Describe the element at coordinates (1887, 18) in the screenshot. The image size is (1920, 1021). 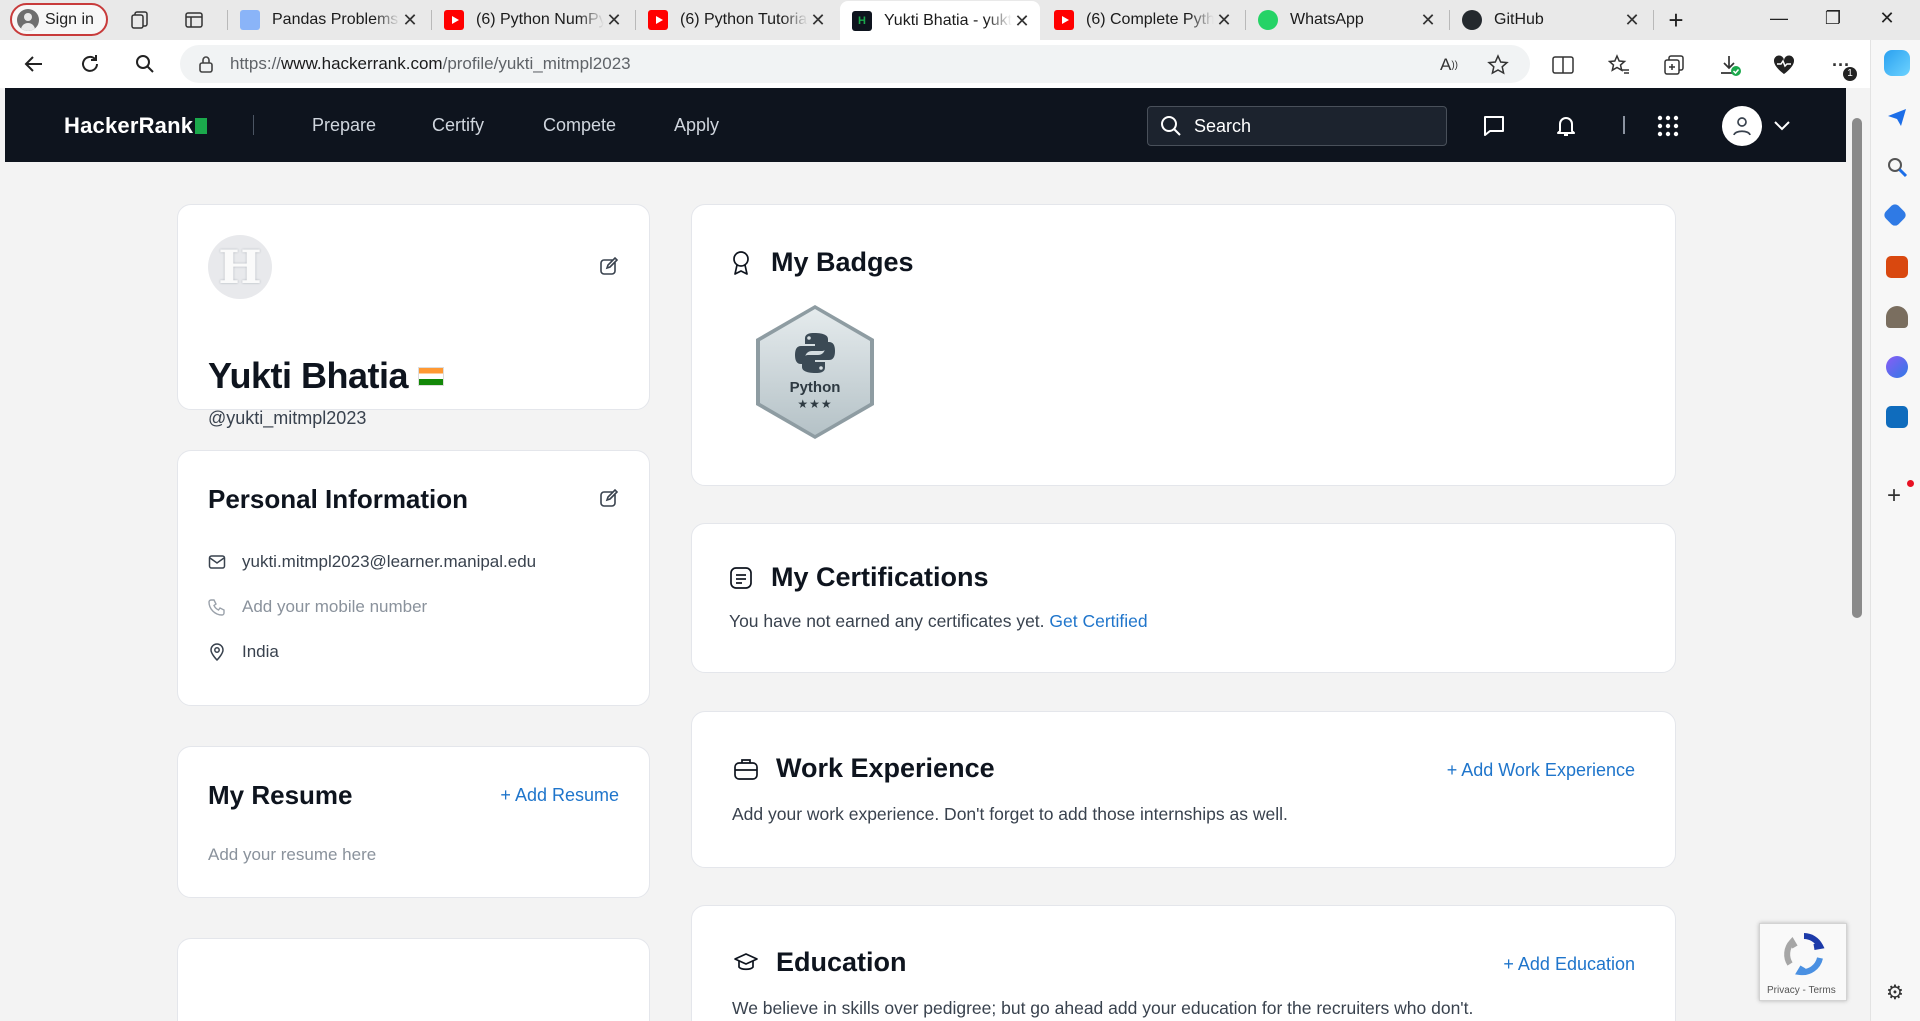
I see `close-window-icon: ✕` at that location.